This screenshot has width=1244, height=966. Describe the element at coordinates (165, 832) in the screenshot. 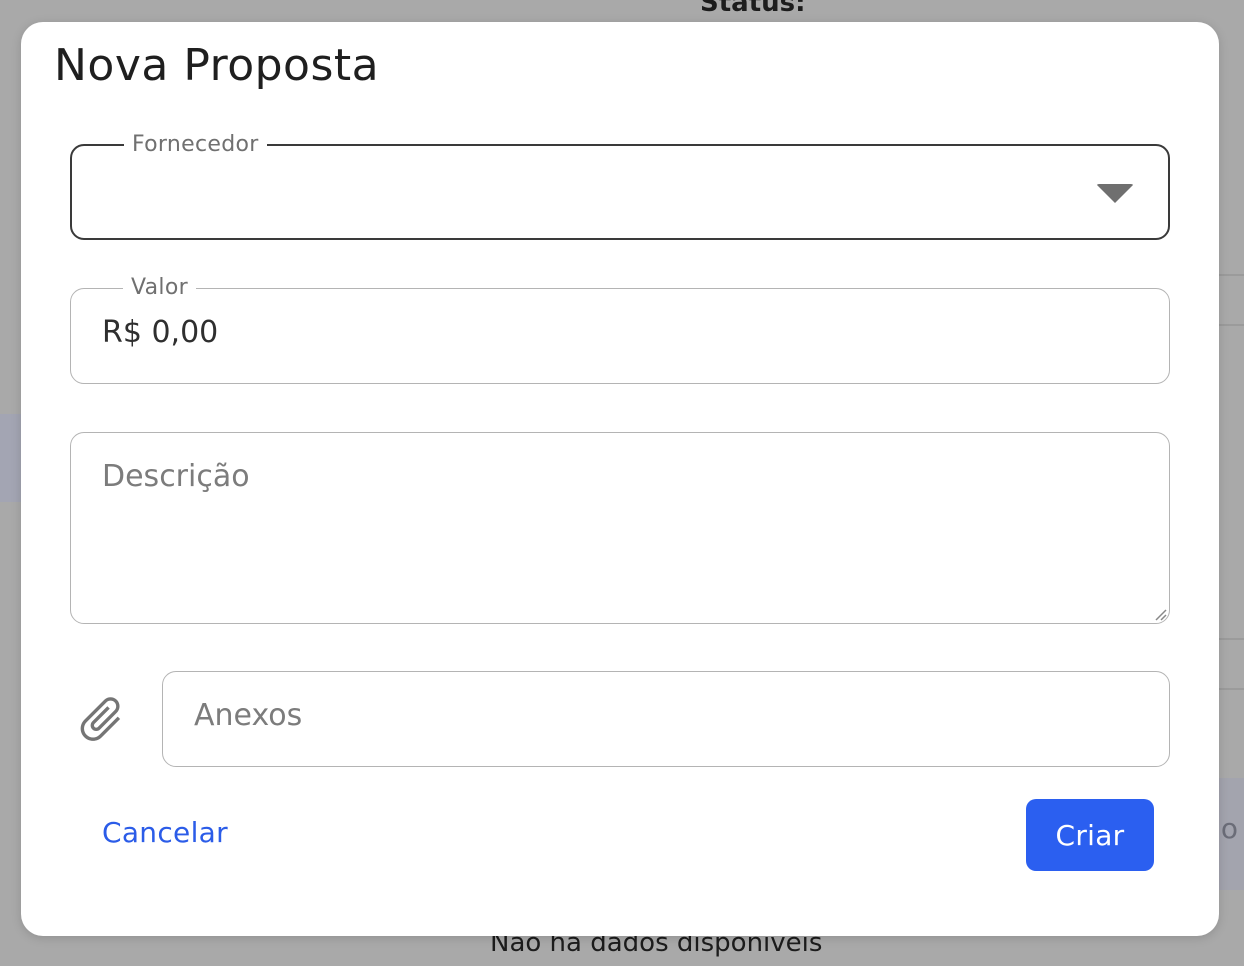

I see `cancel-button: Cancelar` at that location.